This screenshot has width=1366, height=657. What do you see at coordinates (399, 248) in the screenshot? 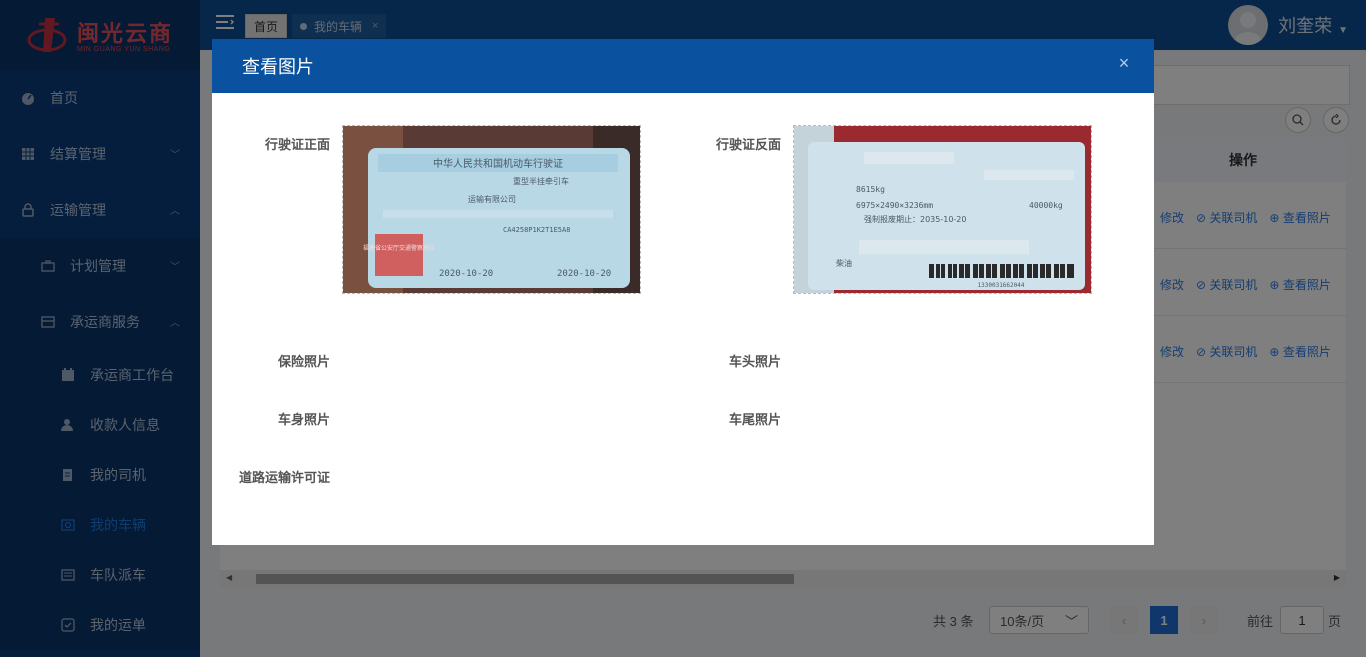
I see `card-stamp: 福建省公安厅交通警察总队` at bounding box center [399, 248].